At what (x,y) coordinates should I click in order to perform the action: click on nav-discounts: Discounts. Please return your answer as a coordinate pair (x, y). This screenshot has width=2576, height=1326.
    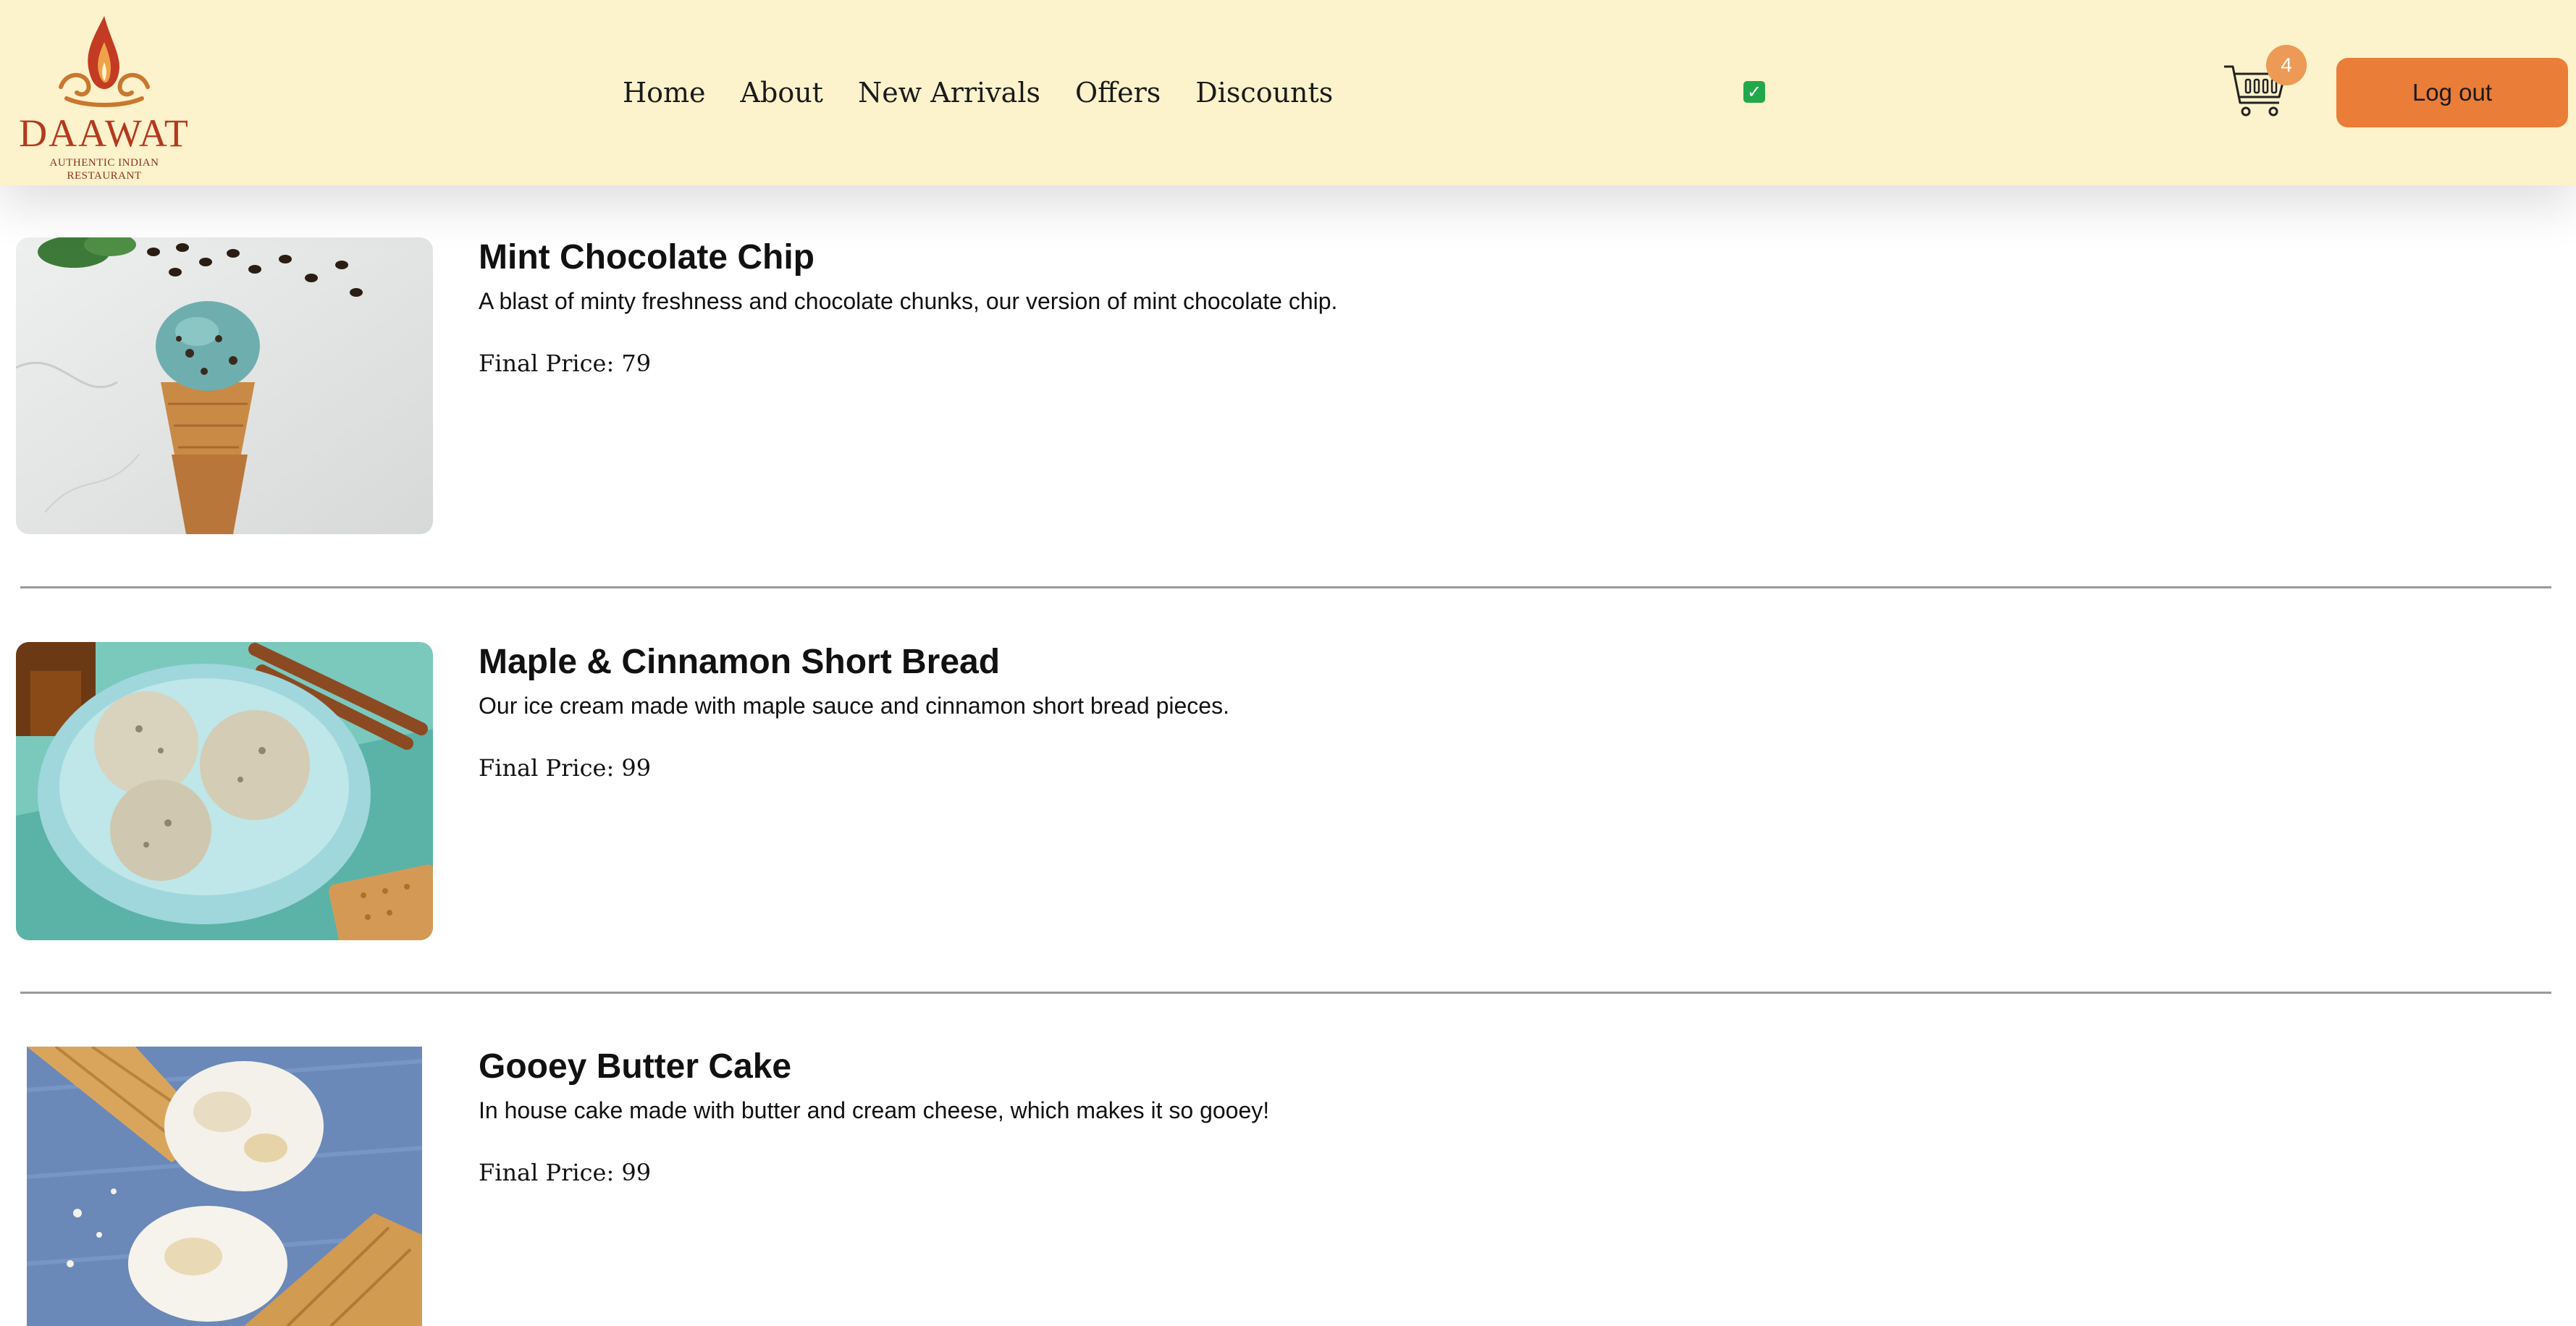
    Looking at the image, I should click on (1264, 93).